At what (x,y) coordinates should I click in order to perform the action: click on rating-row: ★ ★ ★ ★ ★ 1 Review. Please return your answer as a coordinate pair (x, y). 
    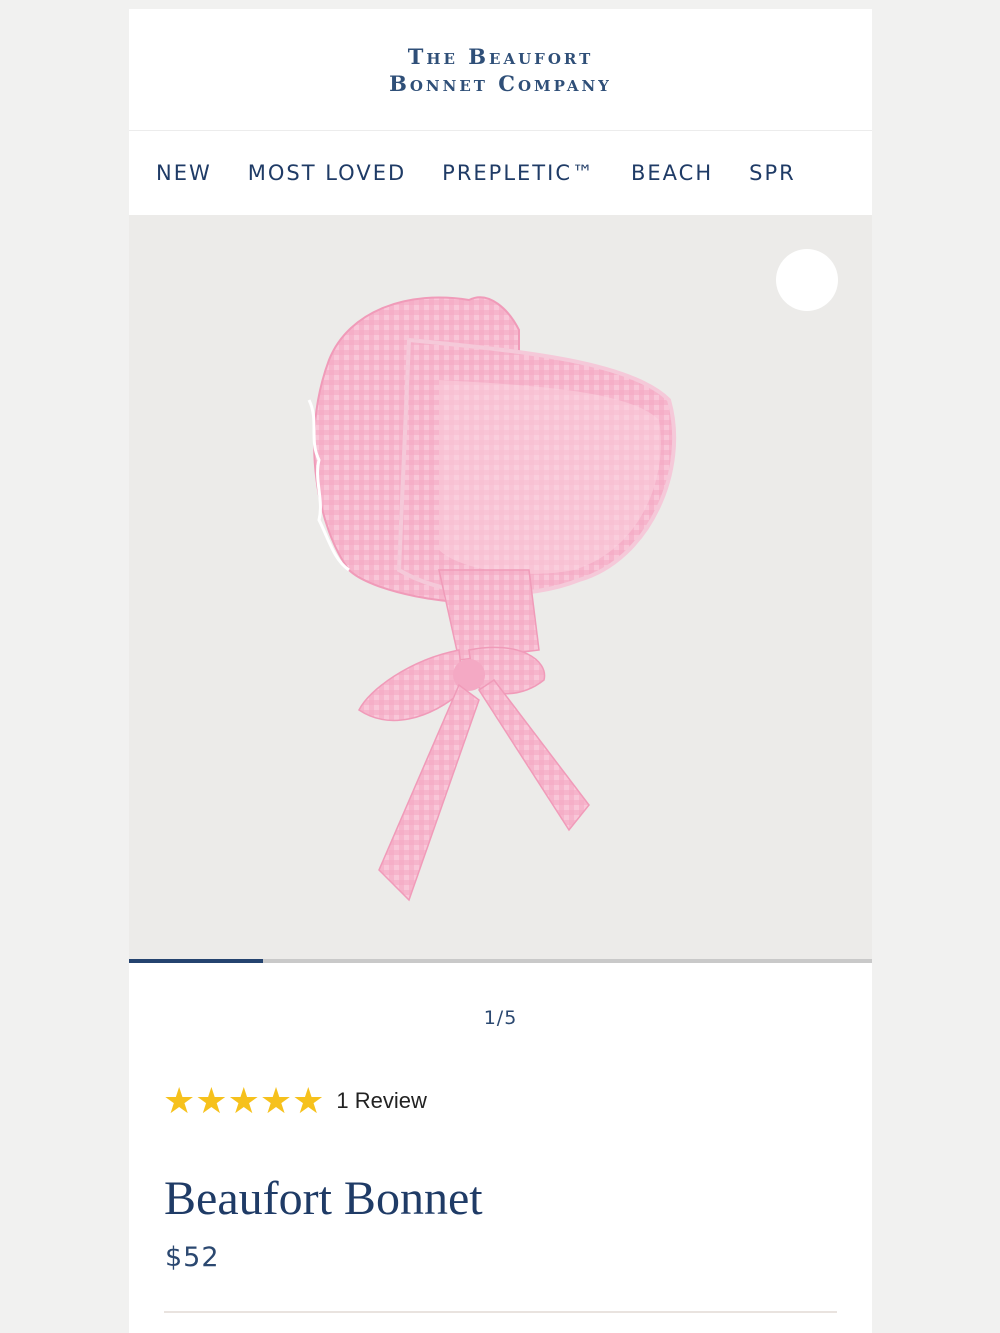
    Looking at the image, I should click on (500, 1101).